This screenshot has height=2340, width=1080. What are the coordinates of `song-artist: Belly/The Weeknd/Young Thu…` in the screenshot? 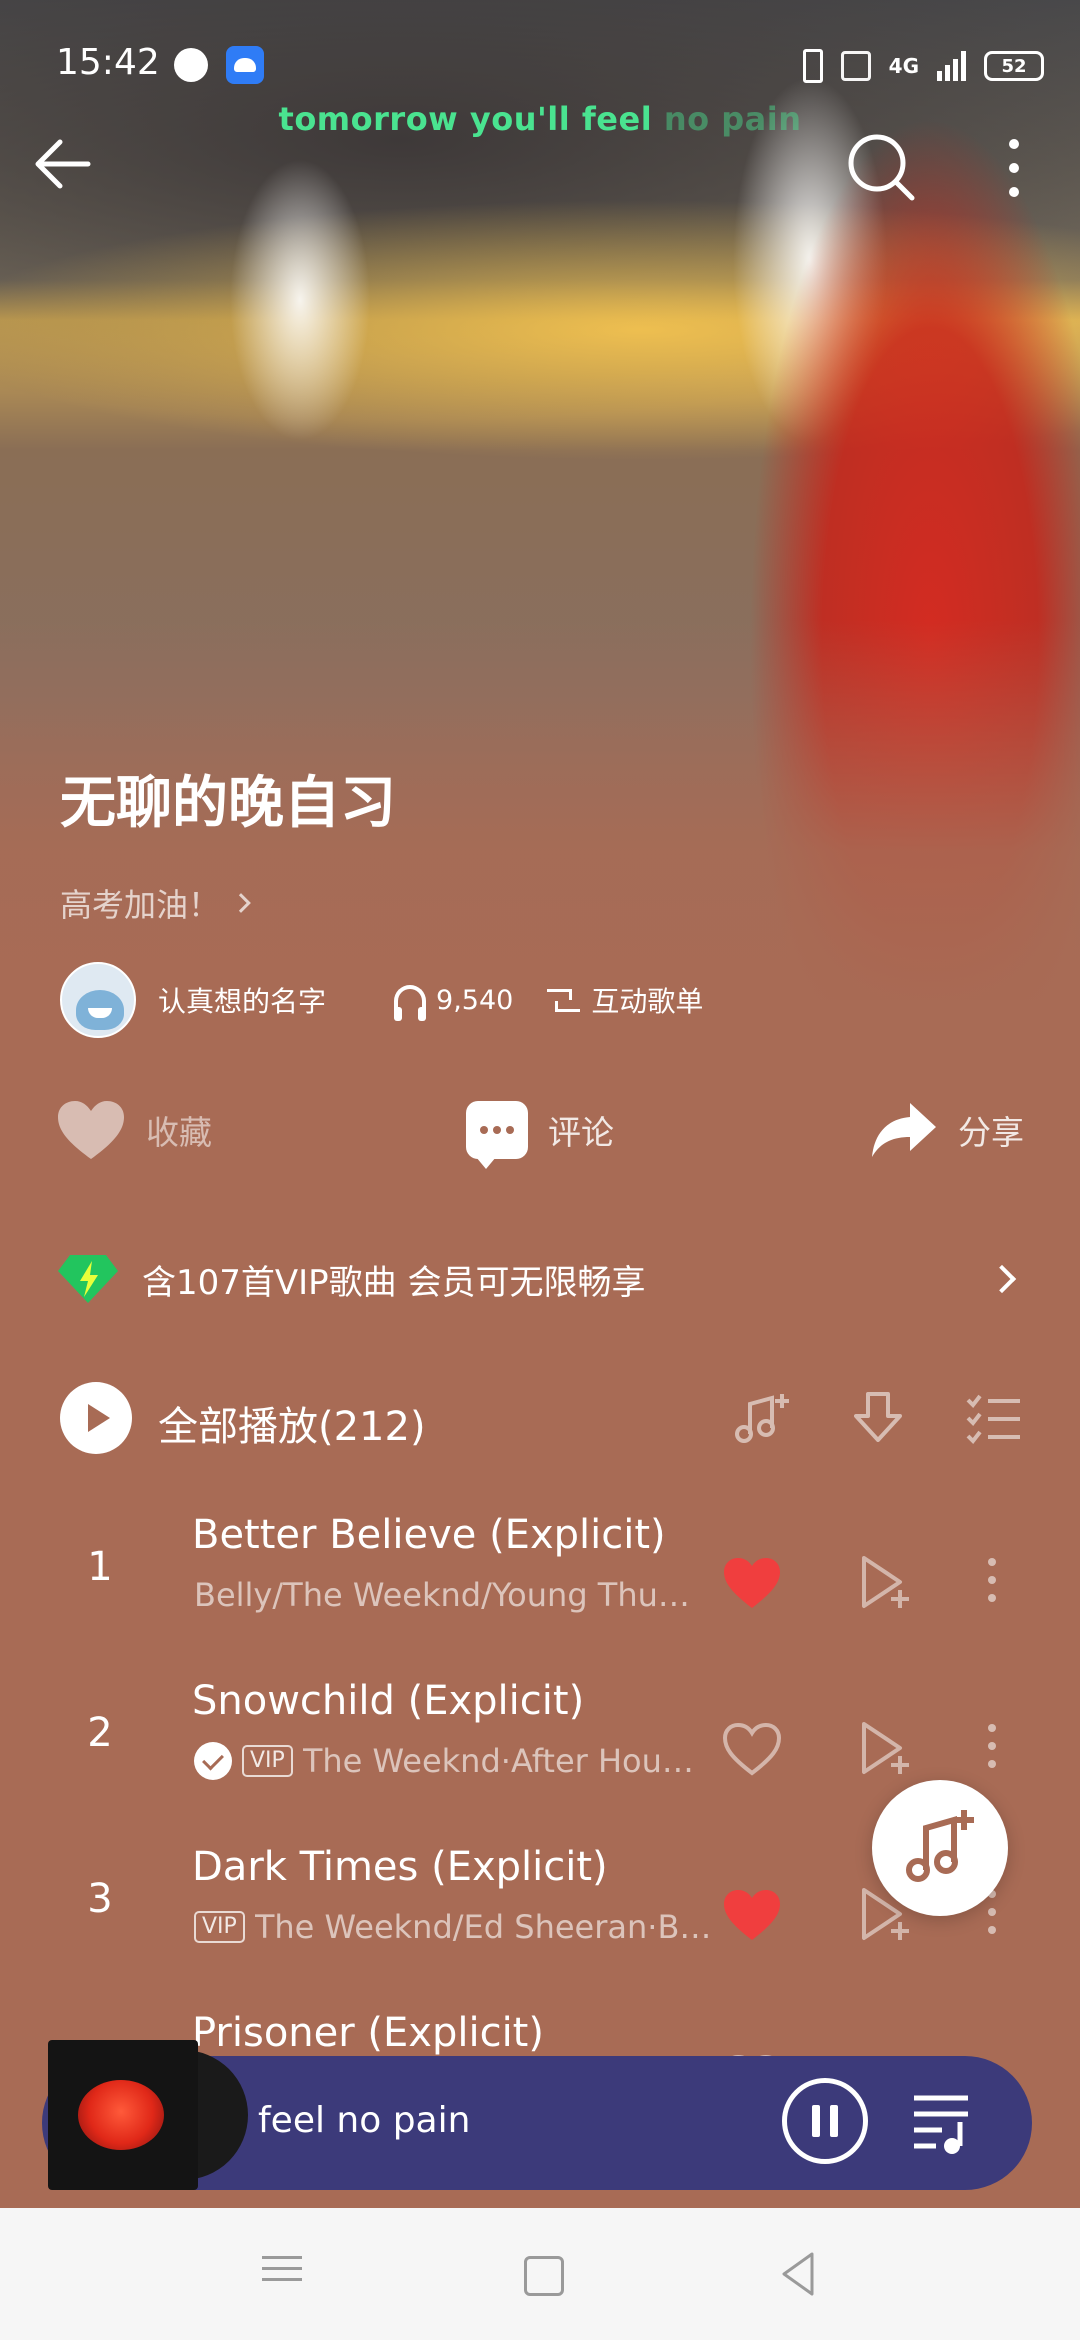 It's located at (442, 1595).